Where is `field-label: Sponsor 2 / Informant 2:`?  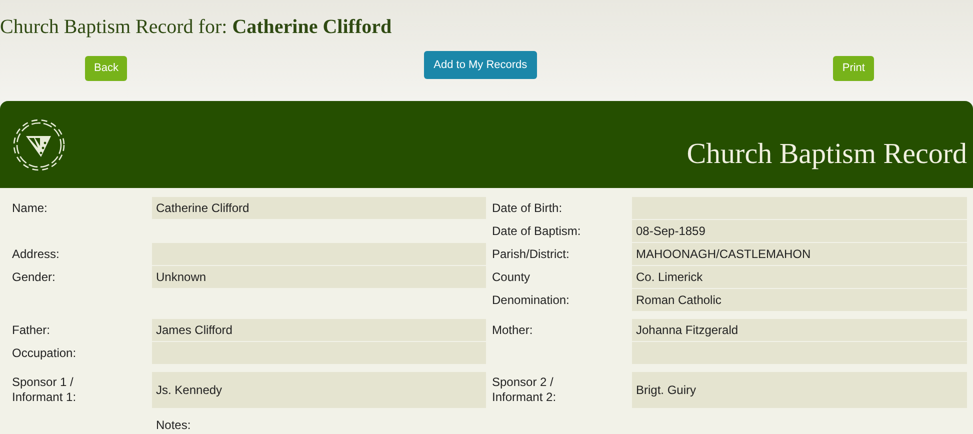
field-label: Sponsor 2 / Informant 2: is located at coordinates (525, 390).